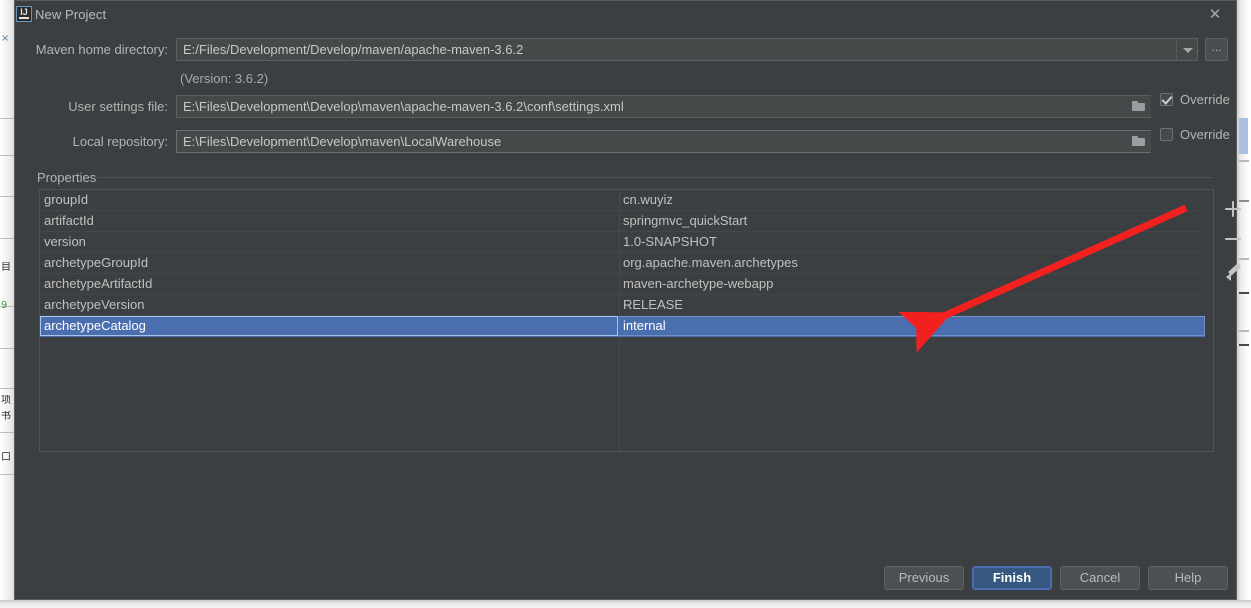  I want to click on bg-glyph: 书, so click(6, 416).